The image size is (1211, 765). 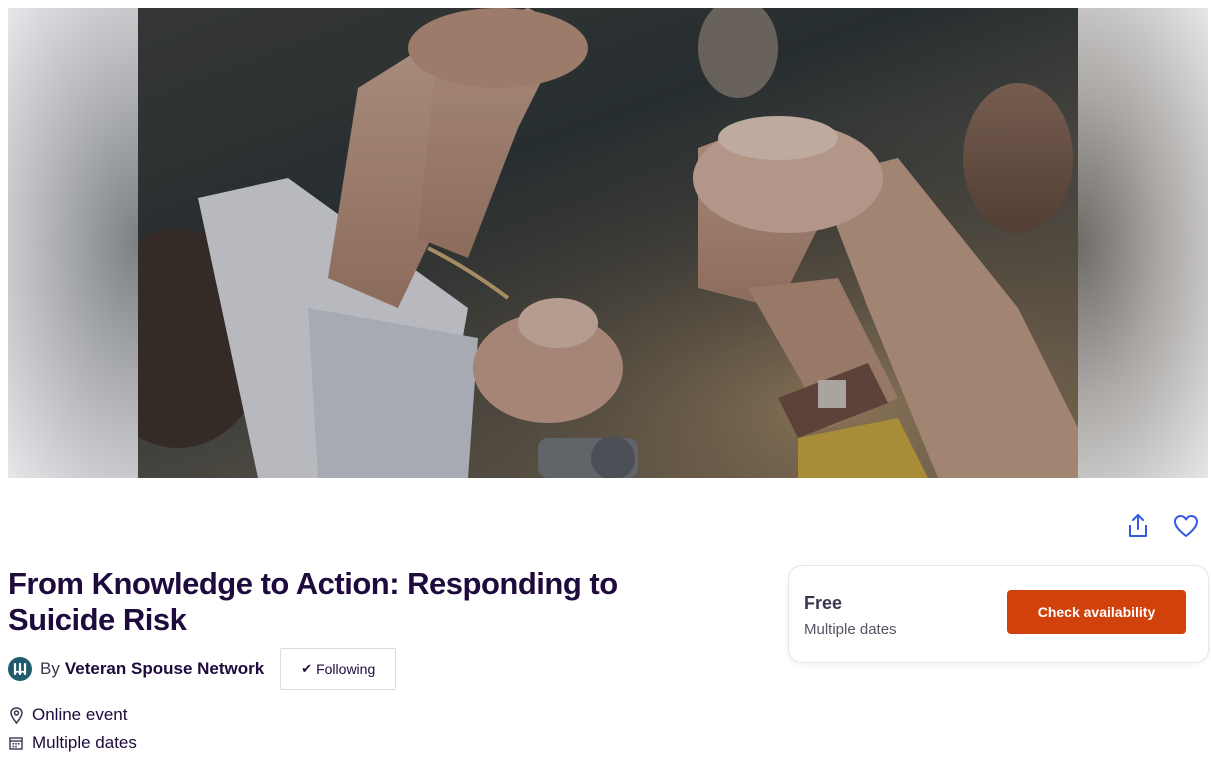 What do you see at coordinates (346, 669) in the screenshot?
I see `follow-button-label: Following` at bounding box center [346, 669].